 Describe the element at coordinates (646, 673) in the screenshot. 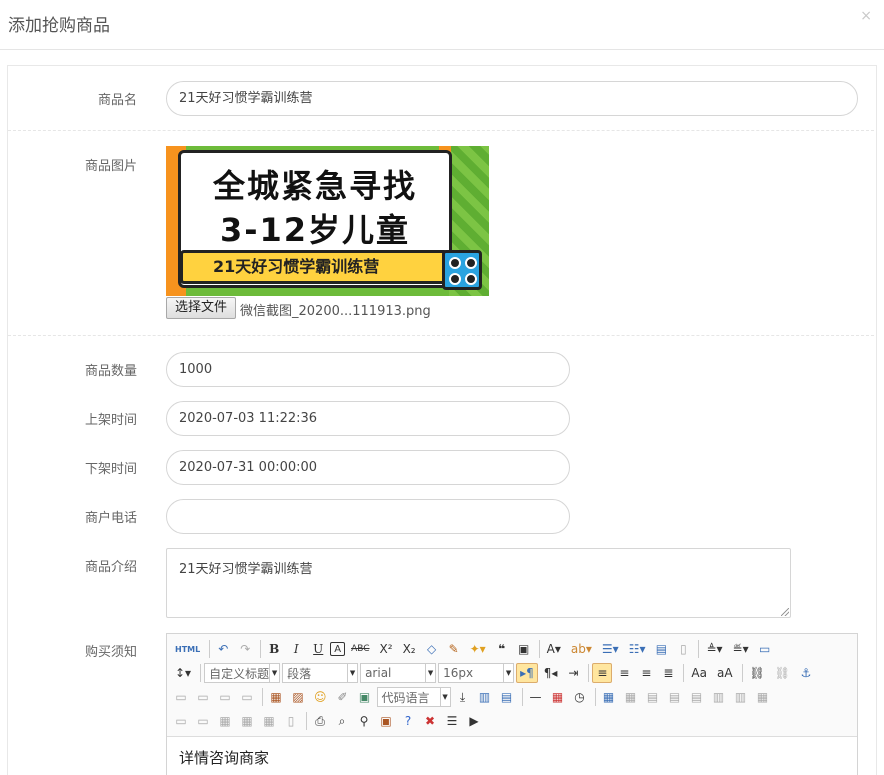

I see `align-right-icon: ≡` at that location.